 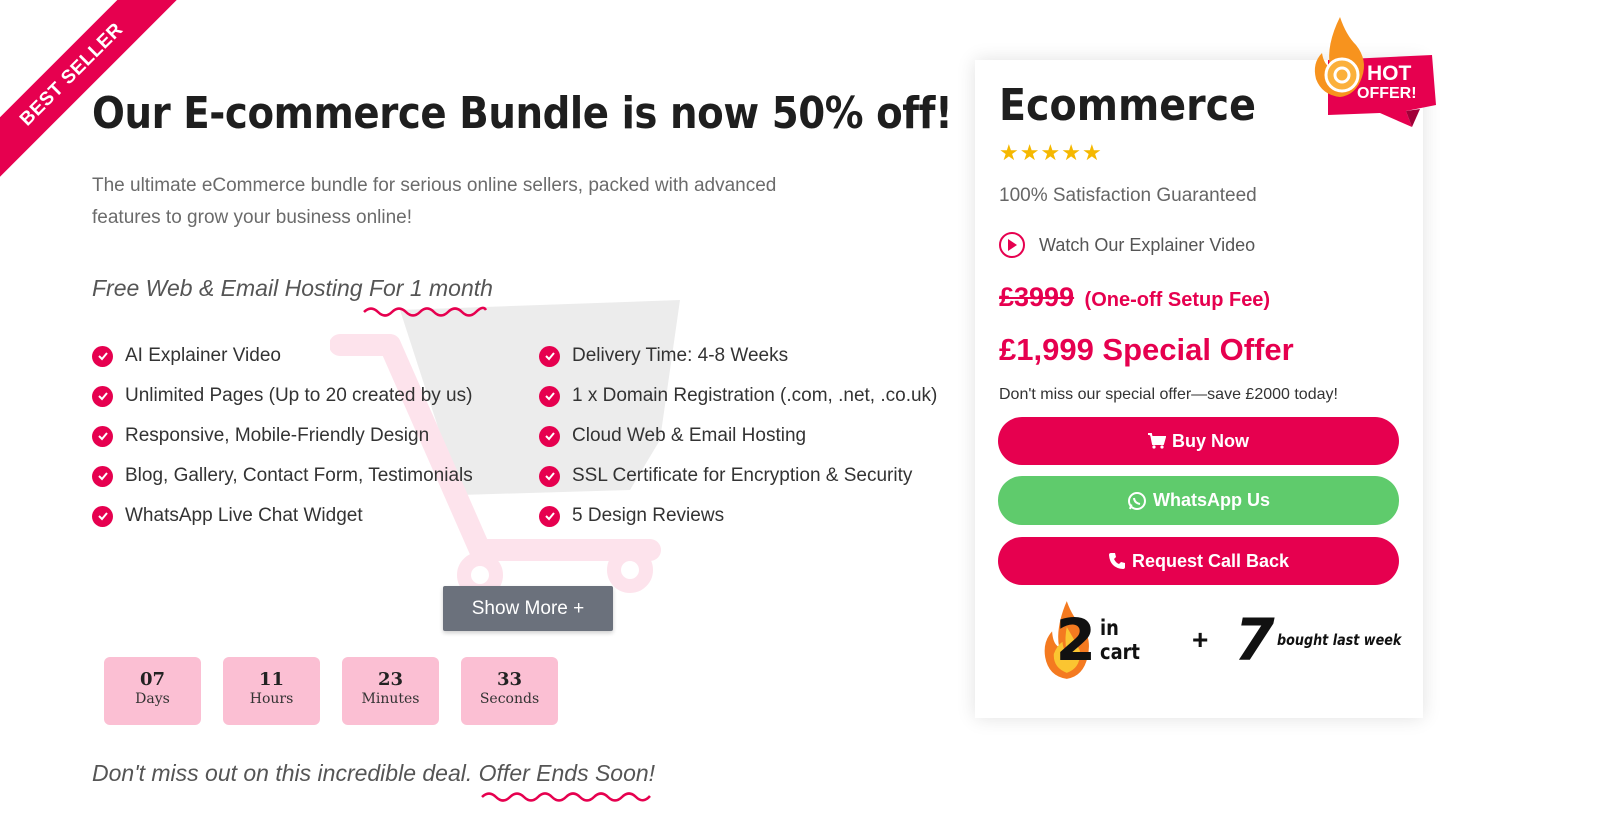 I want to click on feature-item: AI Explainer Video, so click(x=282, y=356).